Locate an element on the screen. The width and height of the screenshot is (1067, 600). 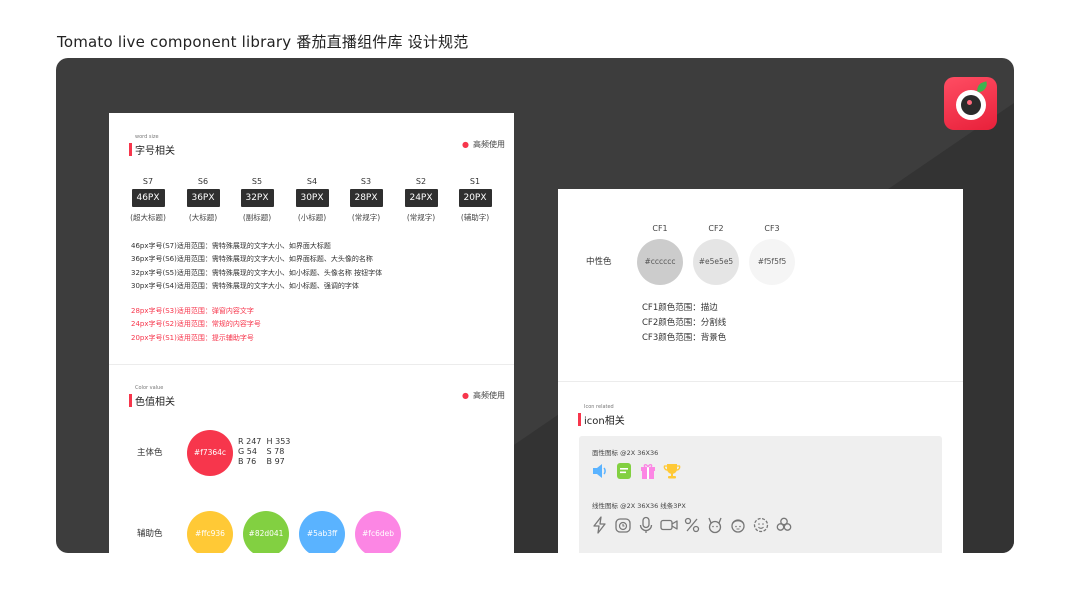
neutral-rule-line: CF1颜色范围：描边 is located at coordinates (680, 308).